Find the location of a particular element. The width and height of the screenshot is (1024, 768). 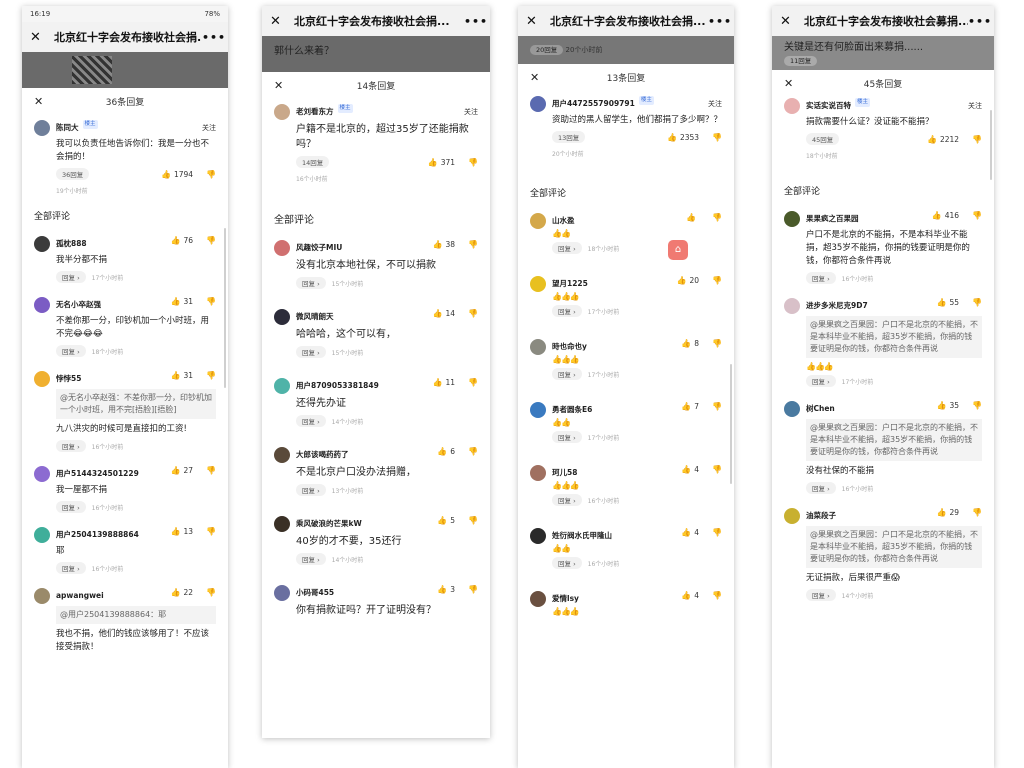

username: 用户2504139888864 is located at coordinates (113, 535).